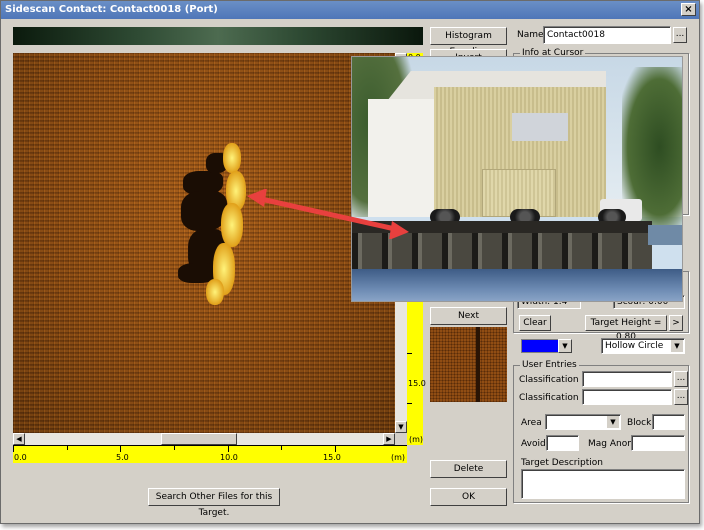 This screenshot has width=704, height=530. I want to click on classification2-label: Classification 2, so click(553, 398).